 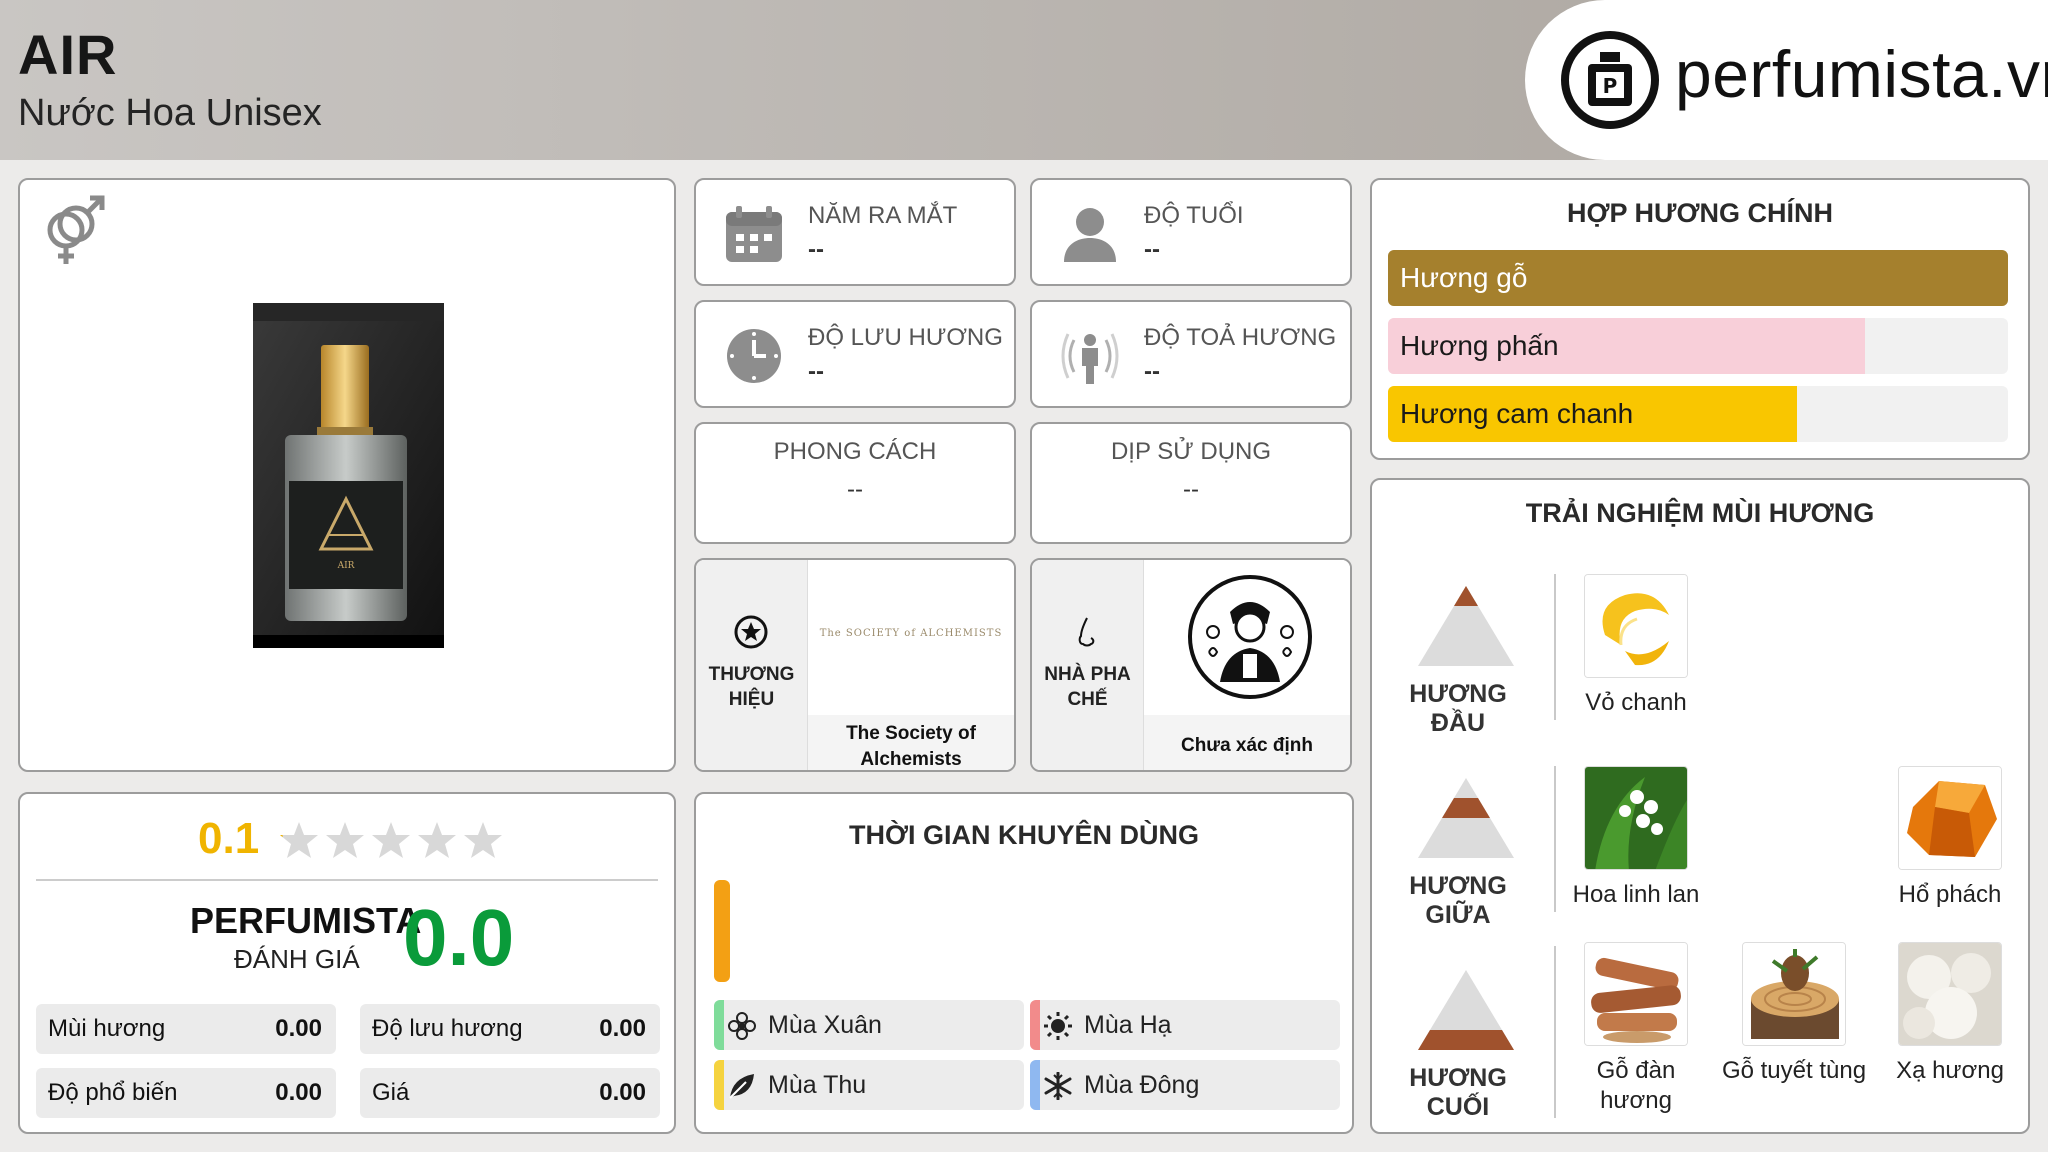 I want to click on perfumer-portrait, so click(x=1247, y=637).